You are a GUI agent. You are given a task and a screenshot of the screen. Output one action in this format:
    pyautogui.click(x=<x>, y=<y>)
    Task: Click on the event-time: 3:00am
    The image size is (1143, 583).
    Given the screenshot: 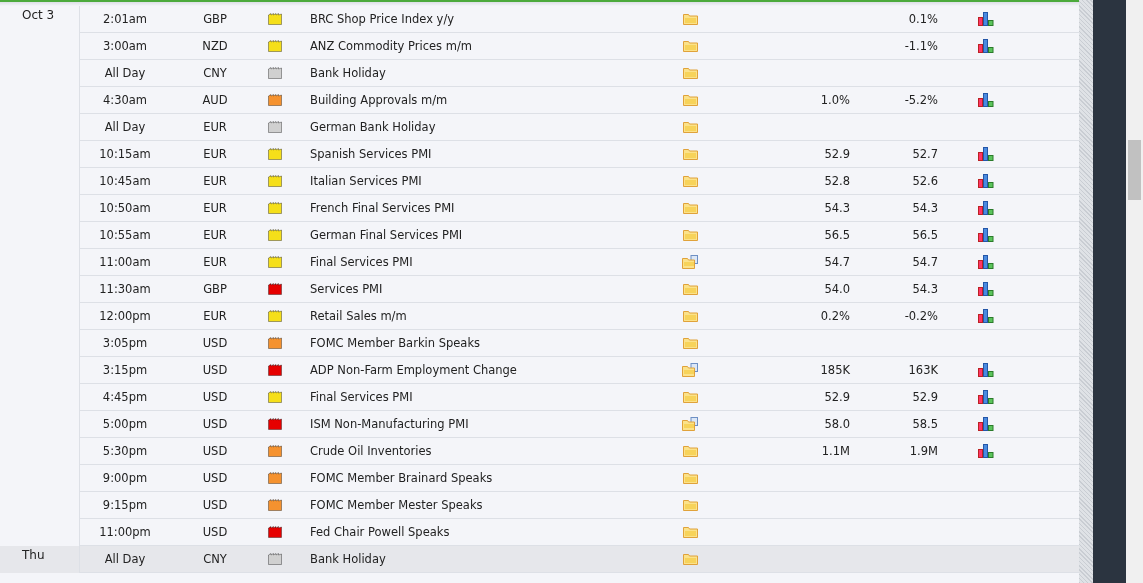 What is the action you would take?
    pyautogui.click(x=125, y=46)
    